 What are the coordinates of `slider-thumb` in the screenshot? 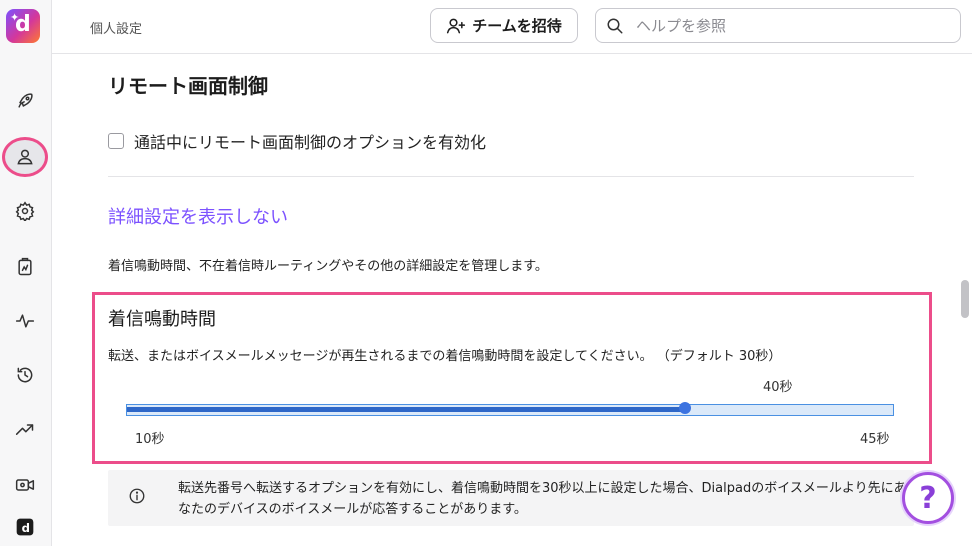 It's located at (685, 408).